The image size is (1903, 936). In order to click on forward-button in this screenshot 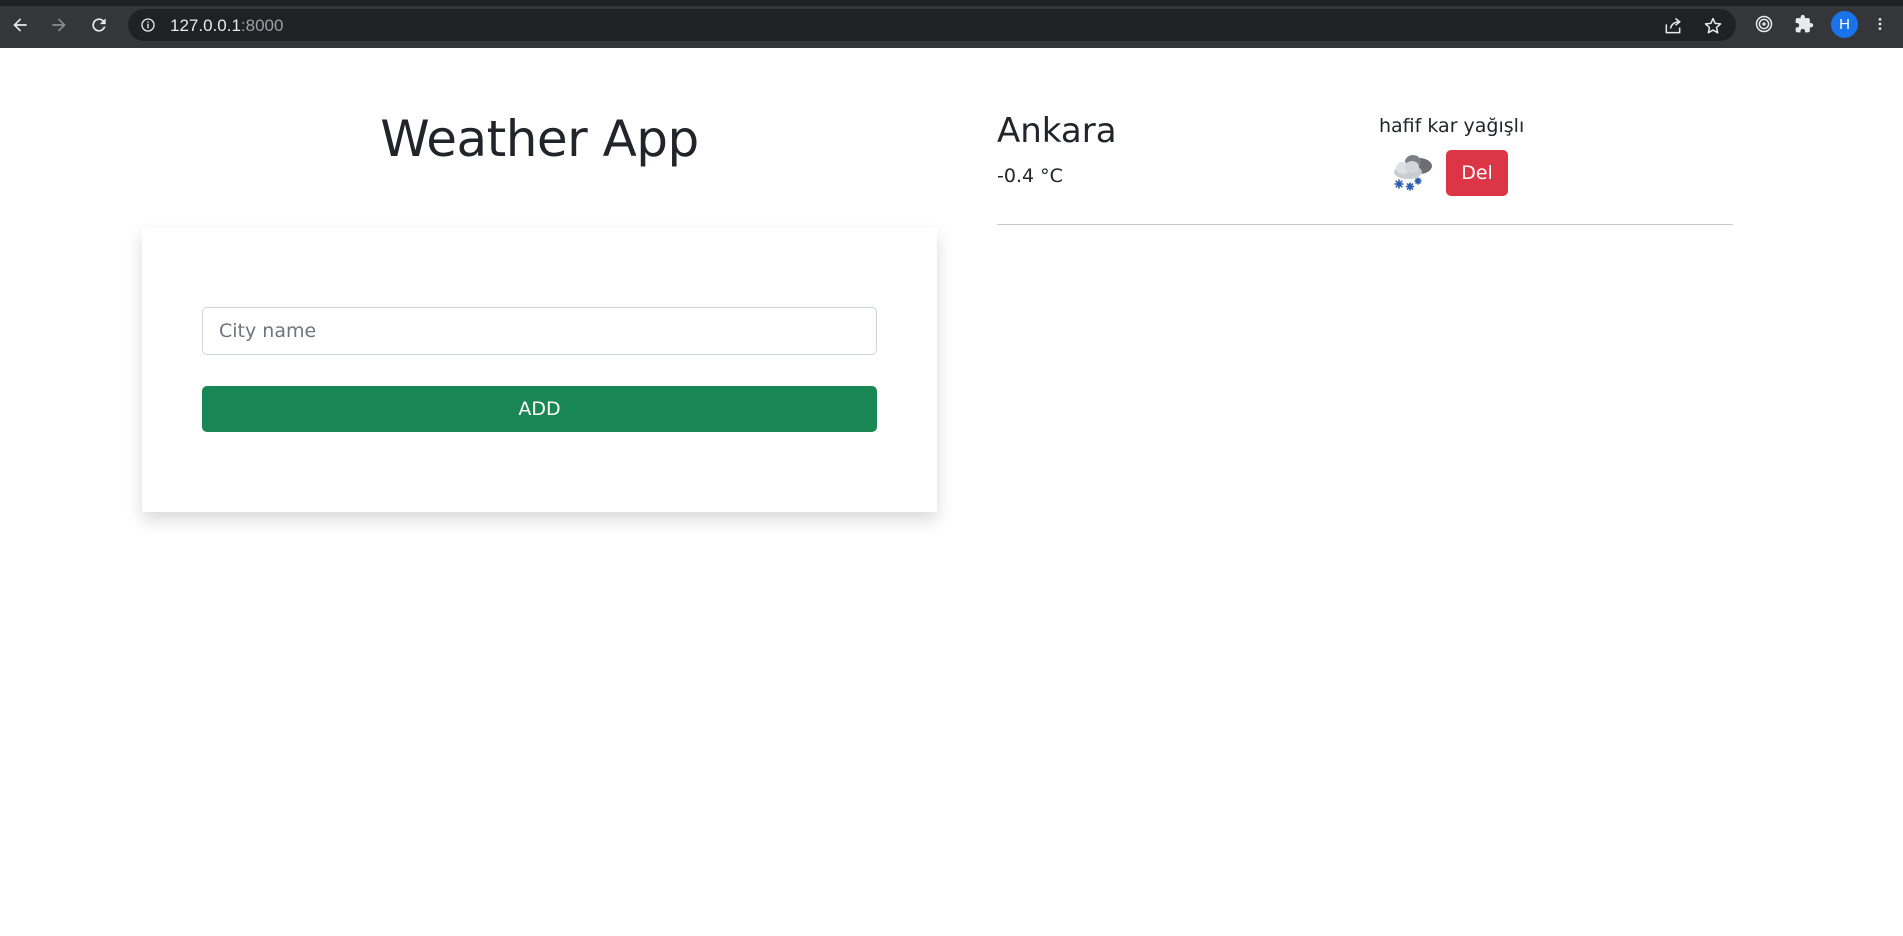, I will do `click(59, 25)`.